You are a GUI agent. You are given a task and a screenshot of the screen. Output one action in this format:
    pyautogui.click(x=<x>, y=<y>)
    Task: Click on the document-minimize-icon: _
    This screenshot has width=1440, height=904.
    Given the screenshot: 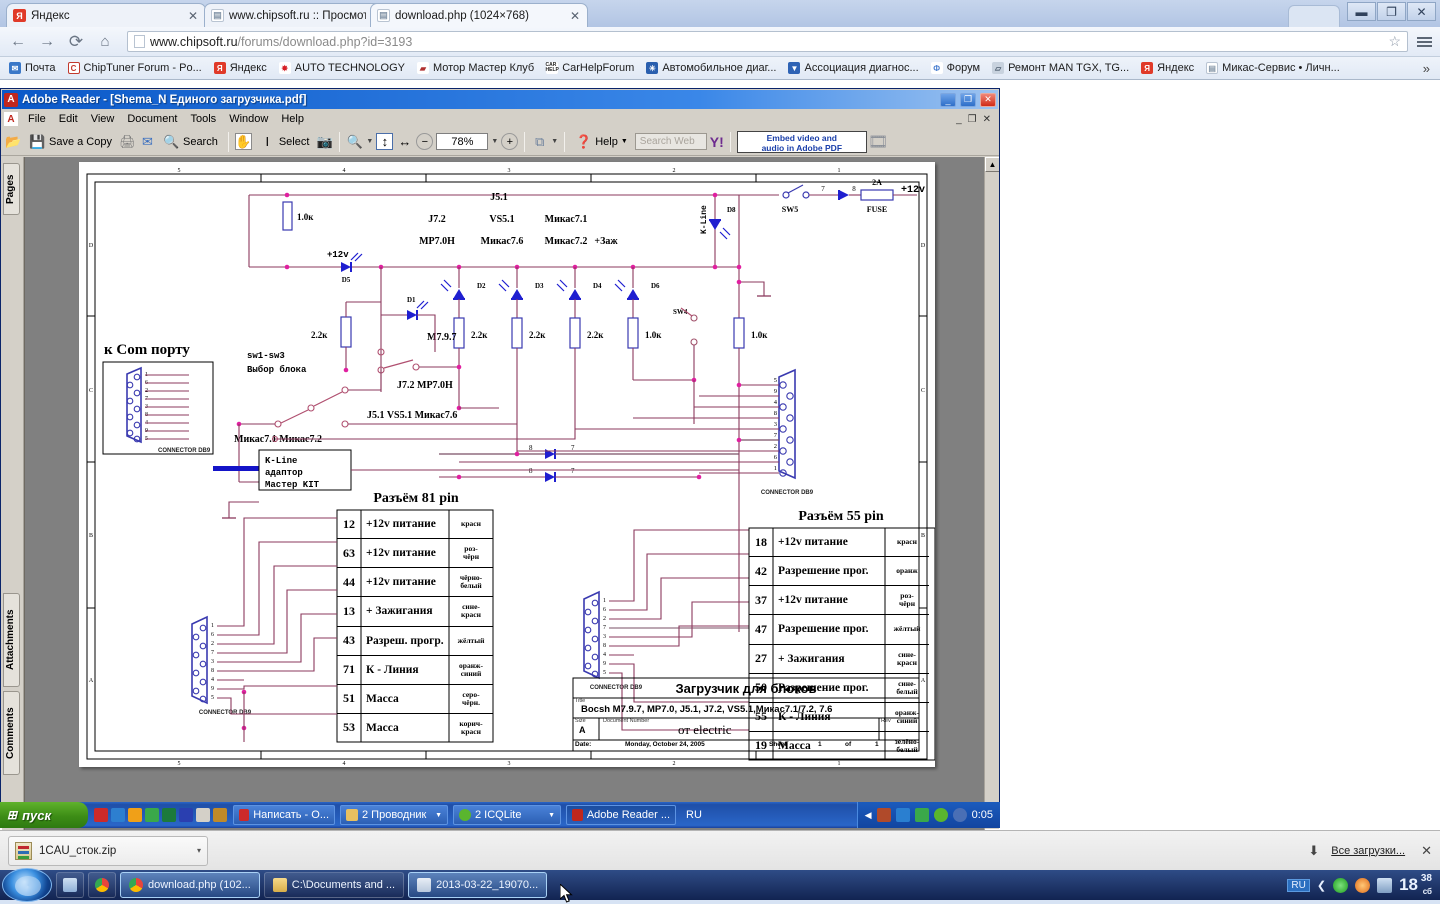 What is the action you would take?
    pyautogui.click(x=959, y=119)
    